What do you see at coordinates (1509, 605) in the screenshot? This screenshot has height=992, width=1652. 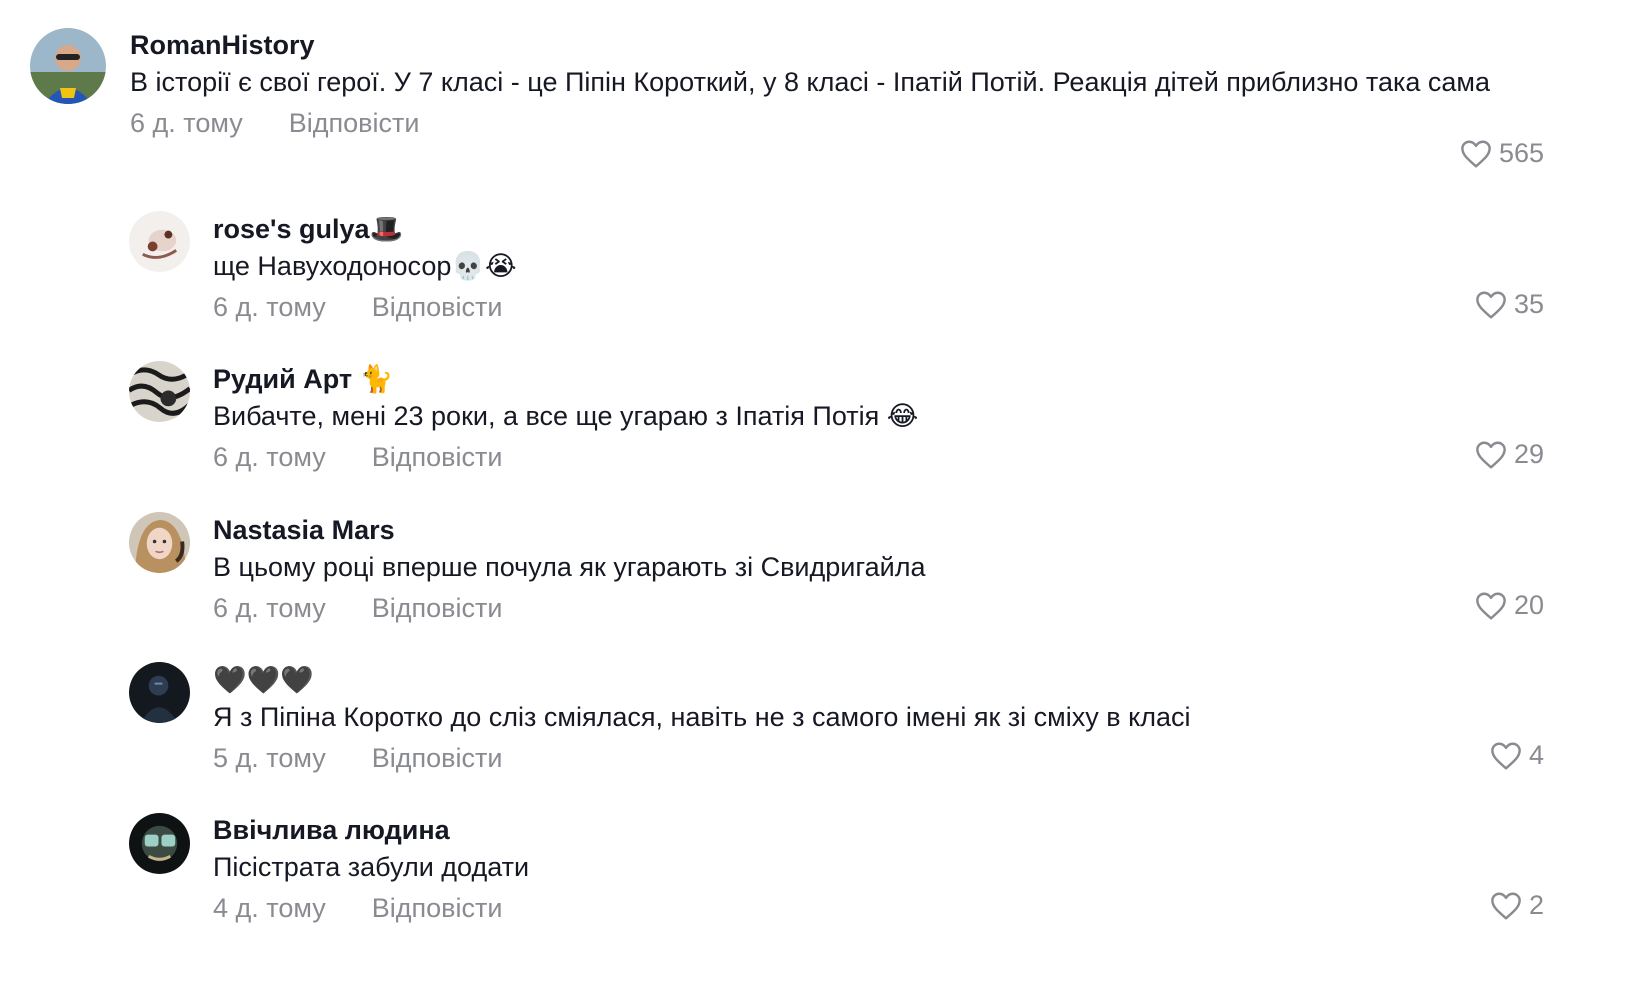 I see `like-button: 20` at bounding box center [1509, 605].